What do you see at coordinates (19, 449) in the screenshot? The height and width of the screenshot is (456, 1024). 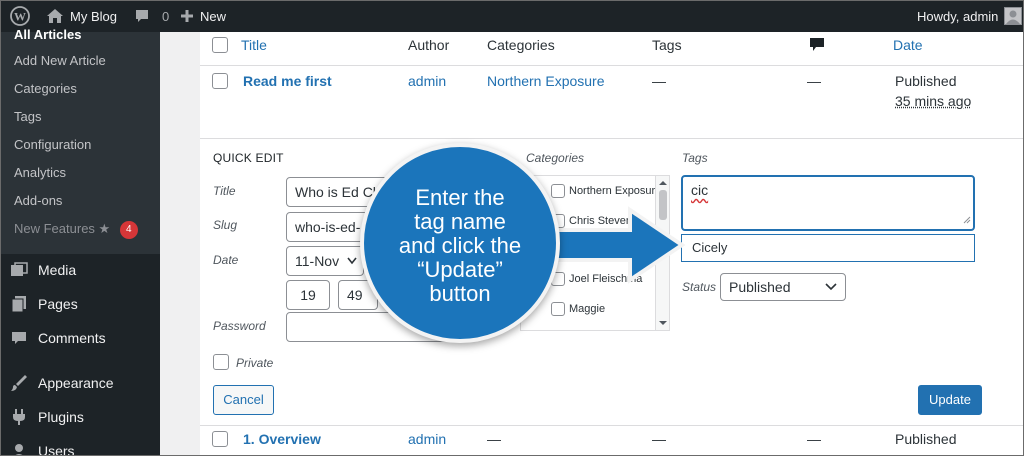 I see `users-icon` at bounding box center [19, 449].